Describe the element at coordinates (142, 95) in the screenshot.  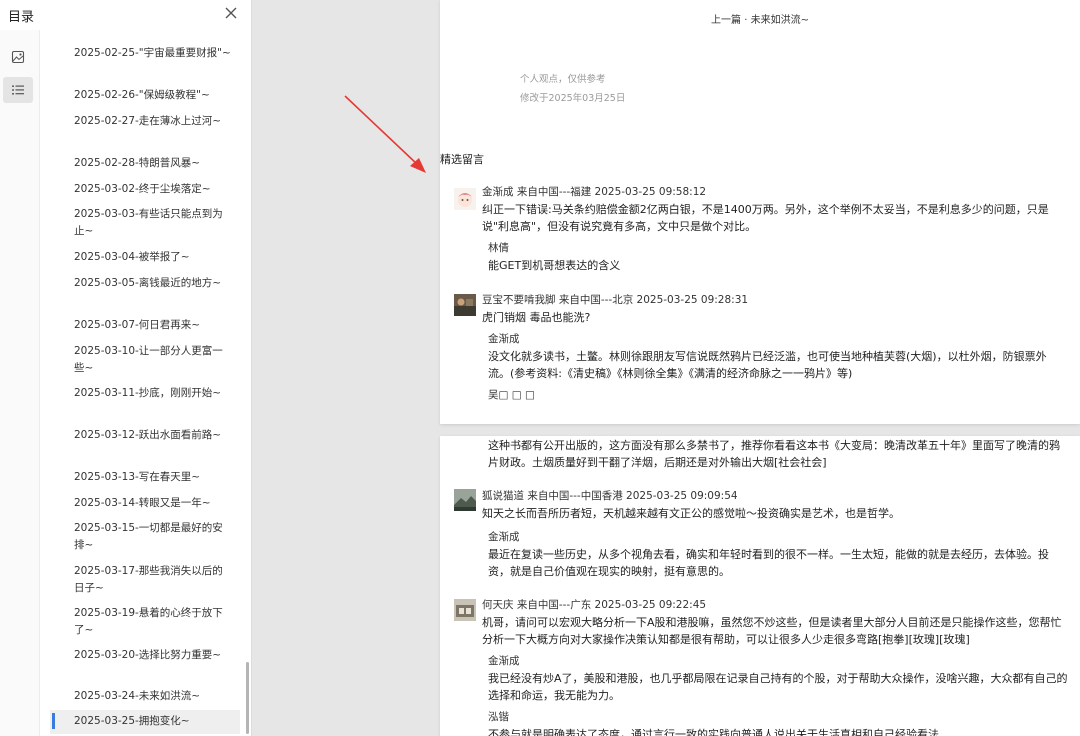
I see `toc-item-label: 2025-02-26-"保姆级教程"~` at that location.